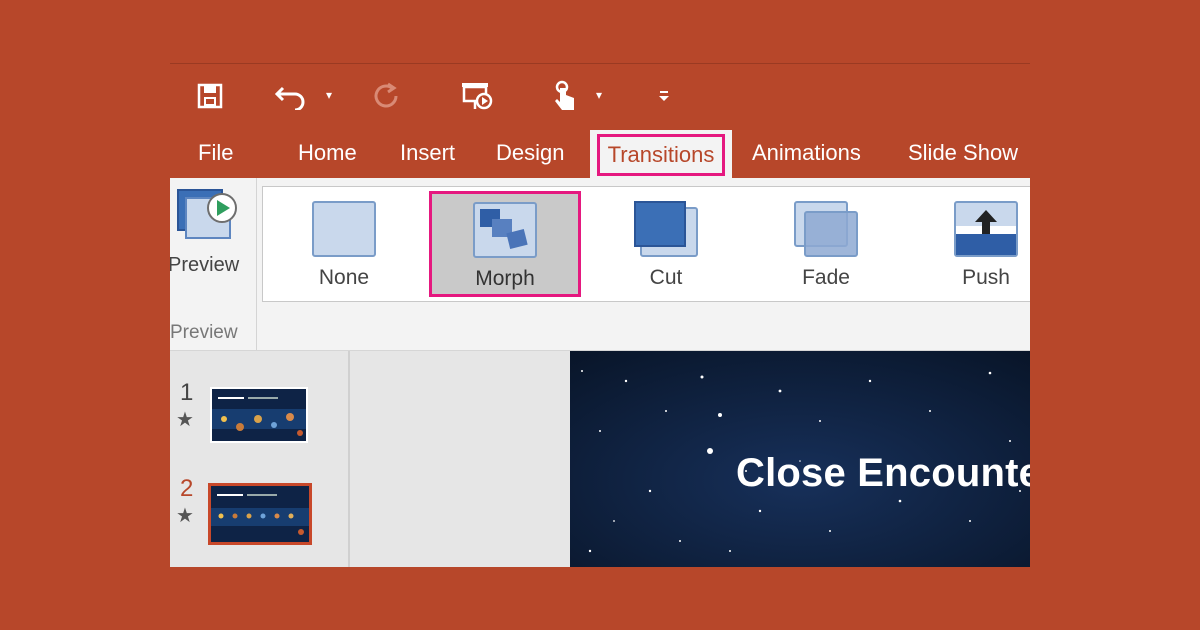 This screenshot has height=630, width=1200. What do you see at coordinates (565, 96) in the screenshot?
I see `touch-mode-icon` at bounding box center [565, 96].